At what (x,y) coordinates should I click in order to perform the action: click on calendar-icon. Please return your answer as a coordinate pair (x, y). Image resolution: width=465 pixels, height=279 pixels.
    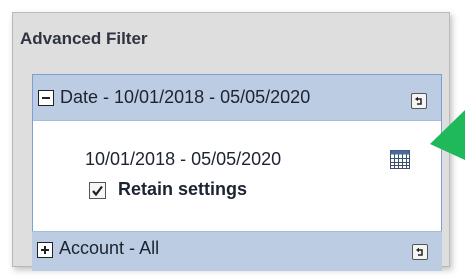
    Looking at the image, I should click on (400, 159).